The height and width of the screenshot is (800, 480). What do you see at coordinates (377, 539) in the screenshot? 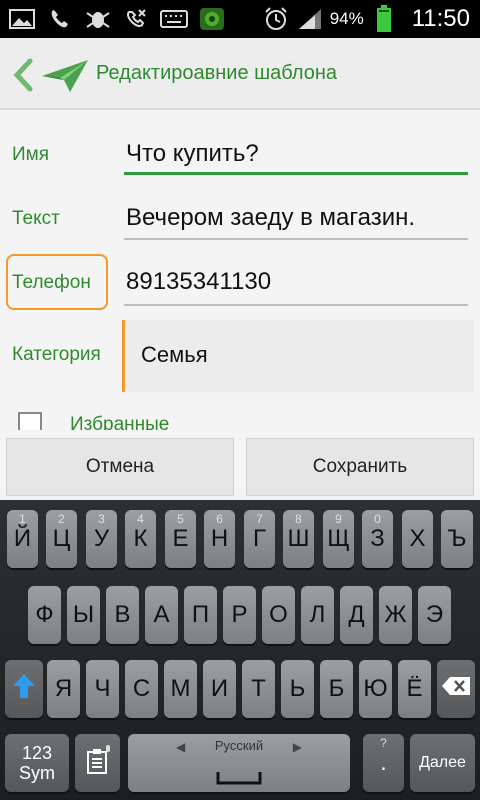
I see `key-row1-9: 0З` at bounding box center [377, 539].